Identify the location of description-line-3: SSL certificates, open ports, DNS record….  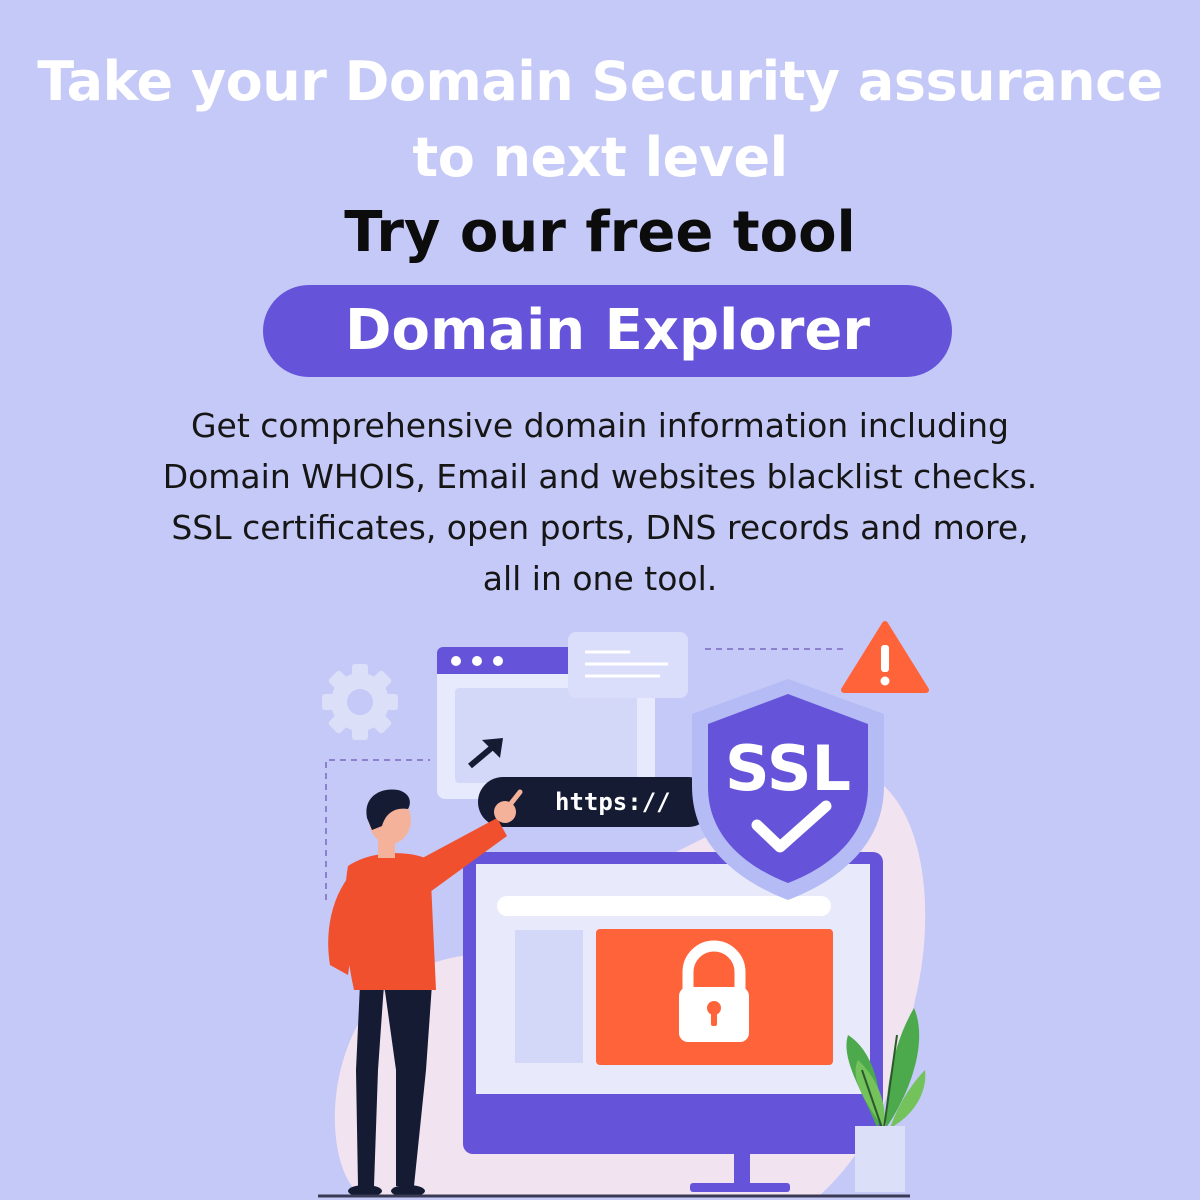
(600, 527).